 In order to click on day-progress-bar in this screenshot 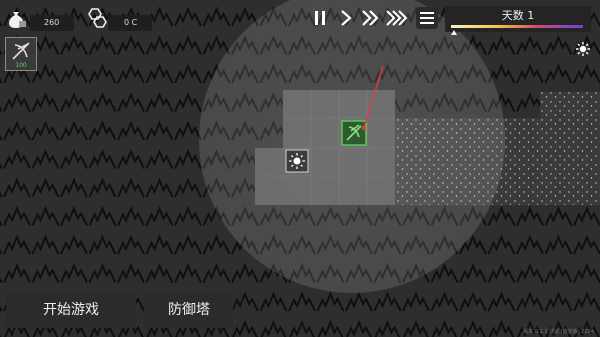, I will do `click(517, 26)`.